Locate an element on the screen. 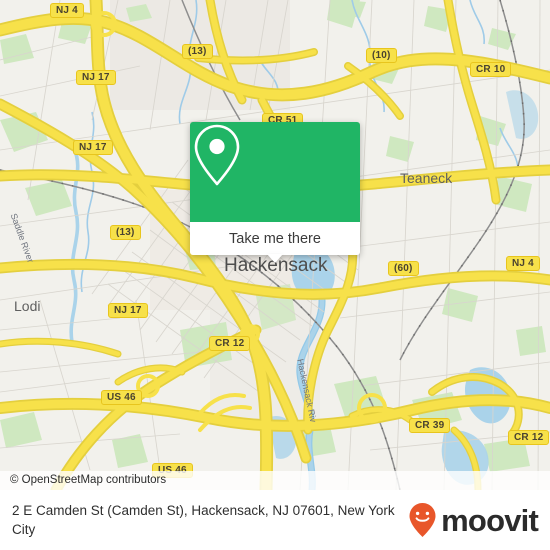 Image resolution: width=550 pixels, height=550 pixels. road-shield-nj17-mid: NJ 17 is located at coordinates (93, 147).